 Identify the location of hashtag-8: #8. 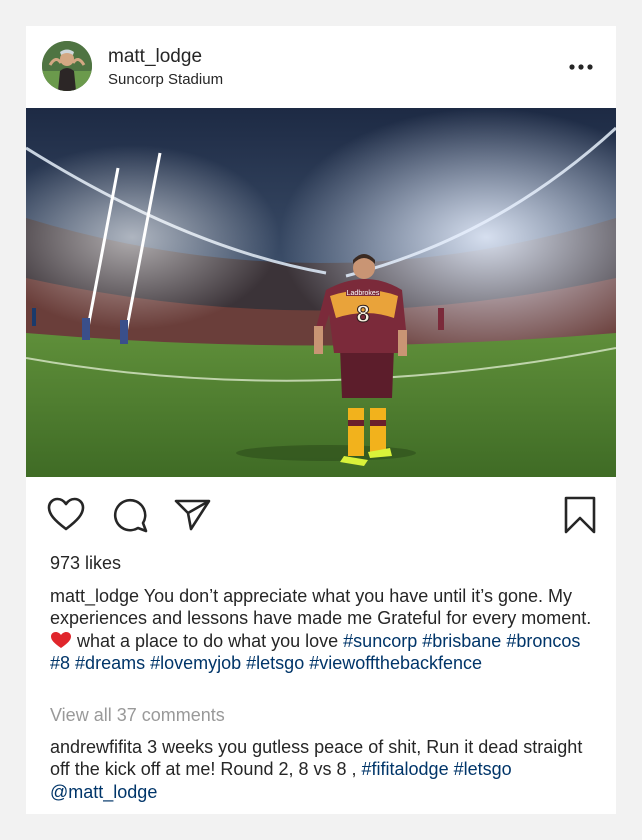
(60, 663).